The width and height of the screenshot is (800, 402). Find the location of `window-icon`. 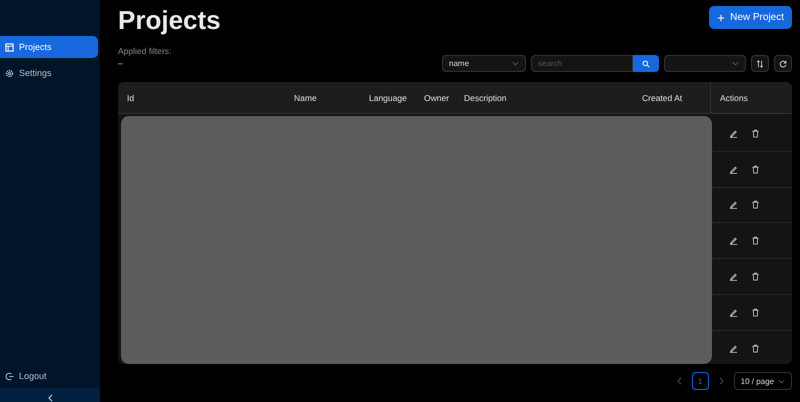

window-icon is located at coordinates (9, 47).